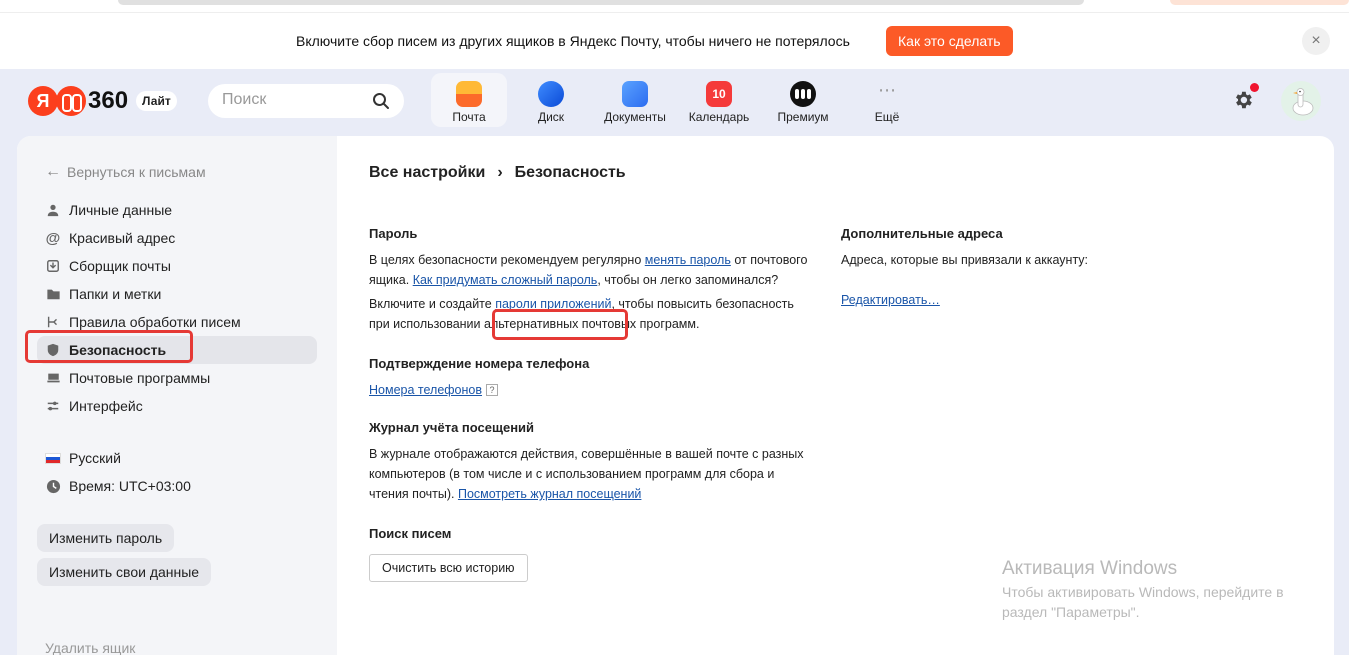 This screenshot has width=1349, height=655. What do you see at coordinates (71, 101) in the screenshot?
I see `logo-360-icon` at bounding box center [71, 101].